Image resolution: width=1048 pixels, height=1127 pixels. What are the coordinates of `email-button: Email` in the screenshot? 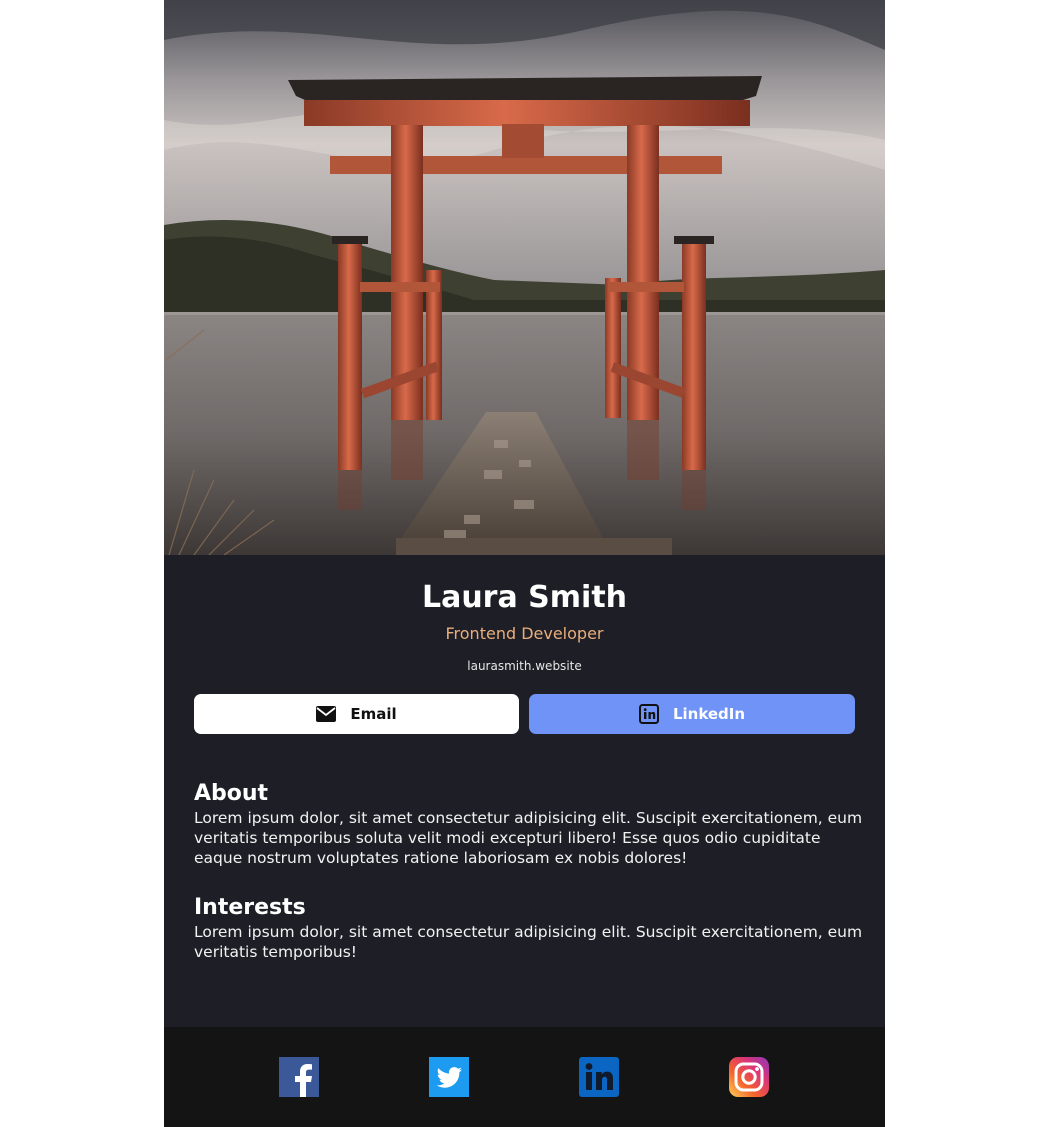 It's located at (356, 714).